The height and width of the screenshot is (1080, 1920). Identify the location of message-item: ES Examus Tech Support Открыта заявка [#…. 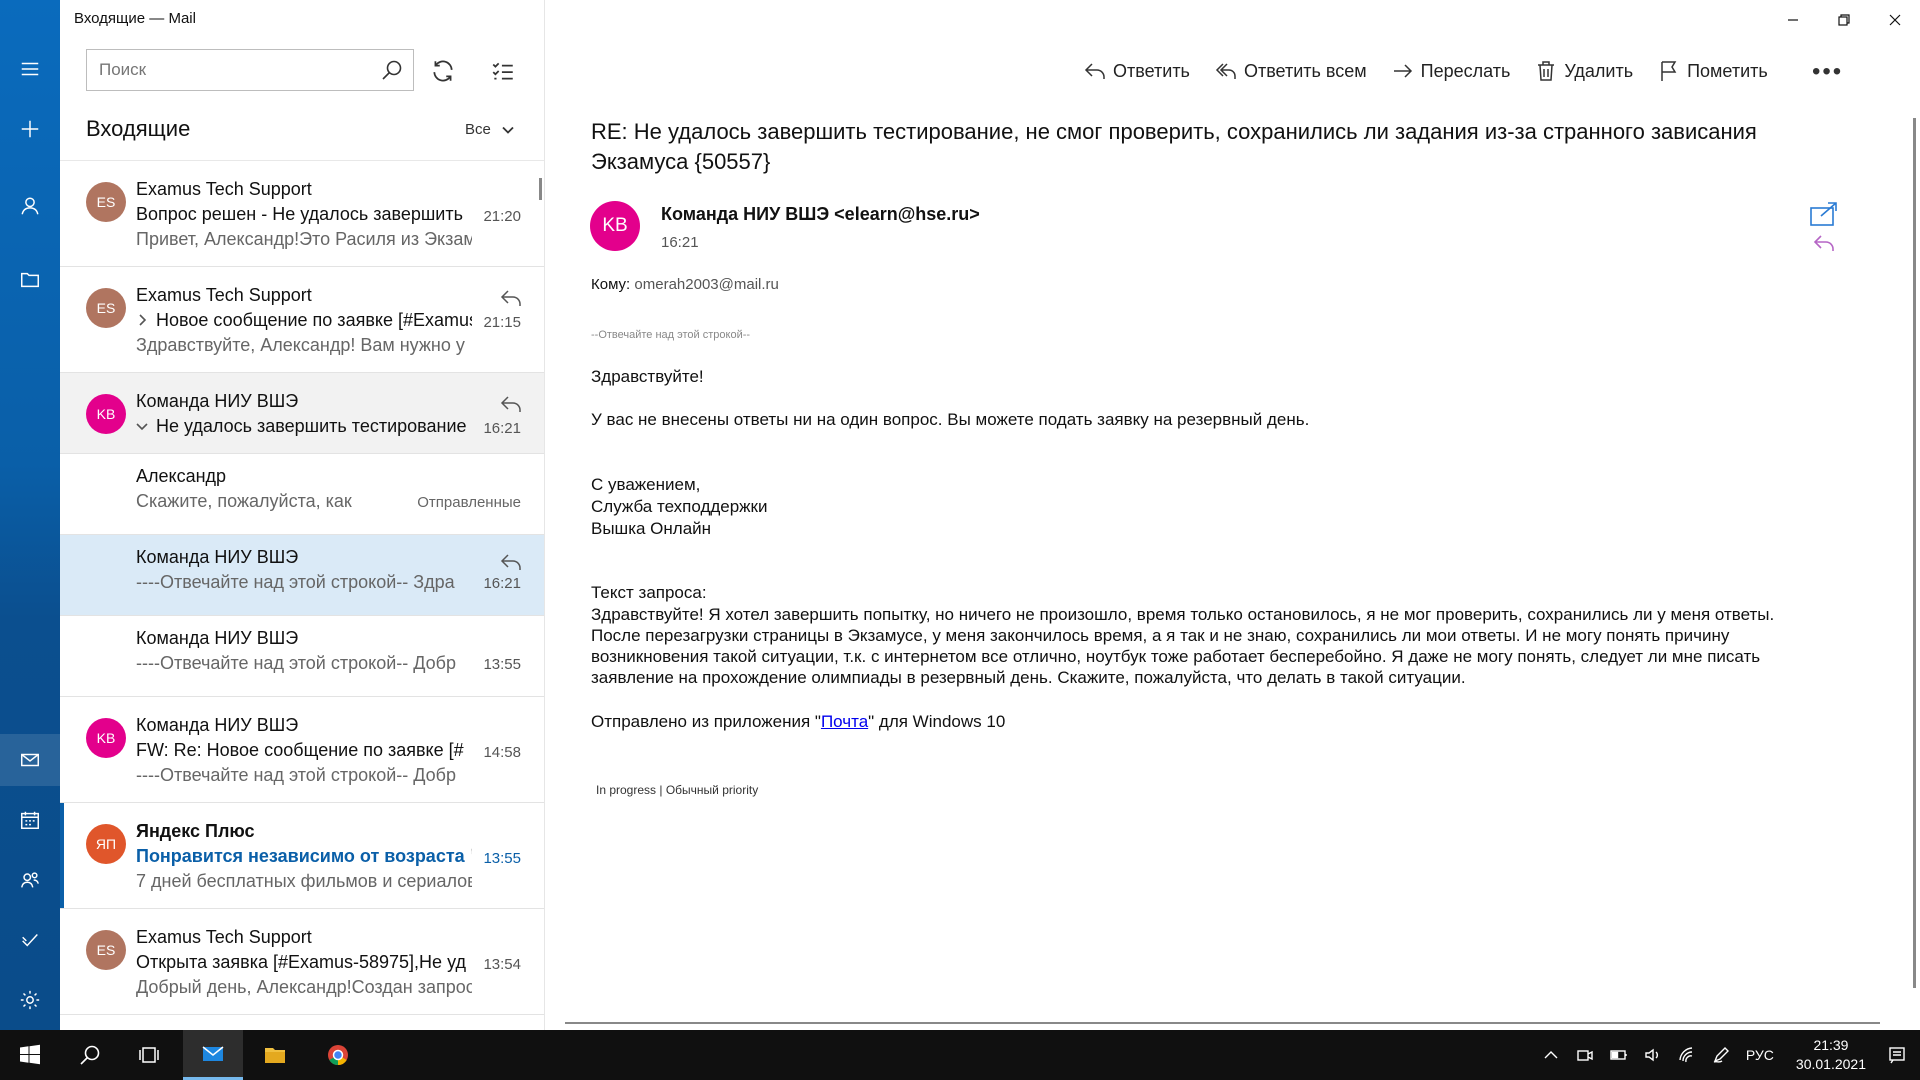
(302, 962).